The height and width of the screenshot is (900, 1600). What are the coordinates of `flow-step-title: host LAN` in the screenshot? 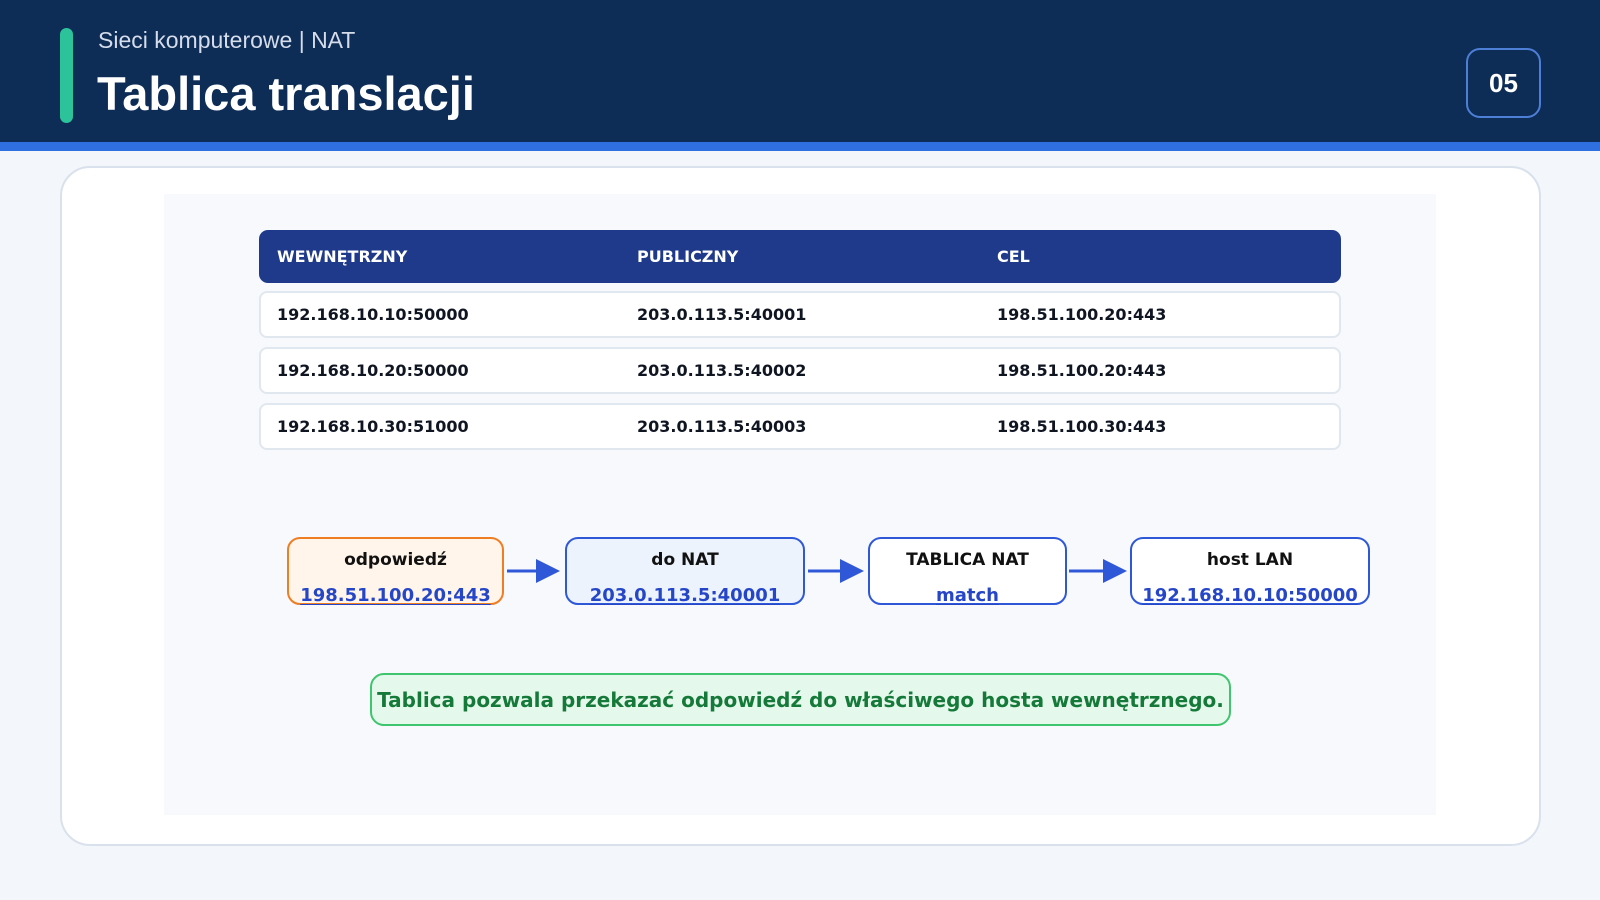 It's located at (1250, 560).